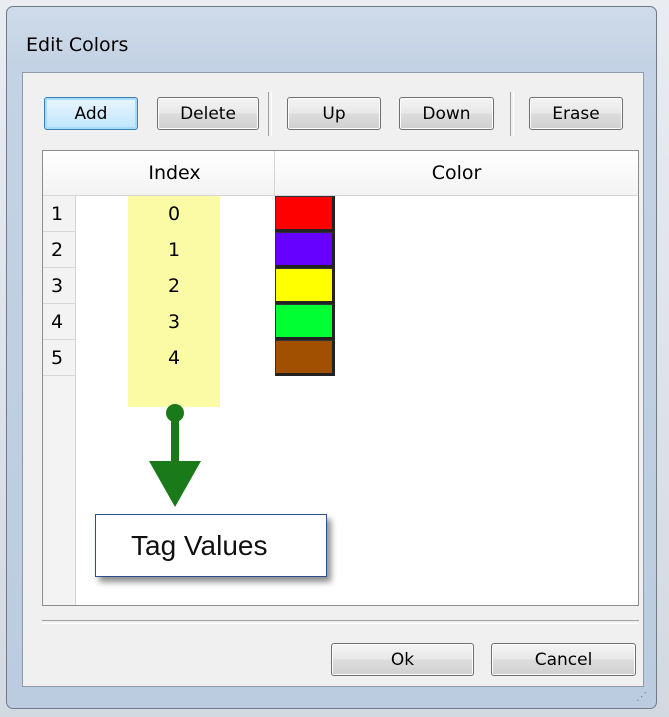 This screenshot has height=717, width=669. I want to click on up-button: Up, so click(334, 113).